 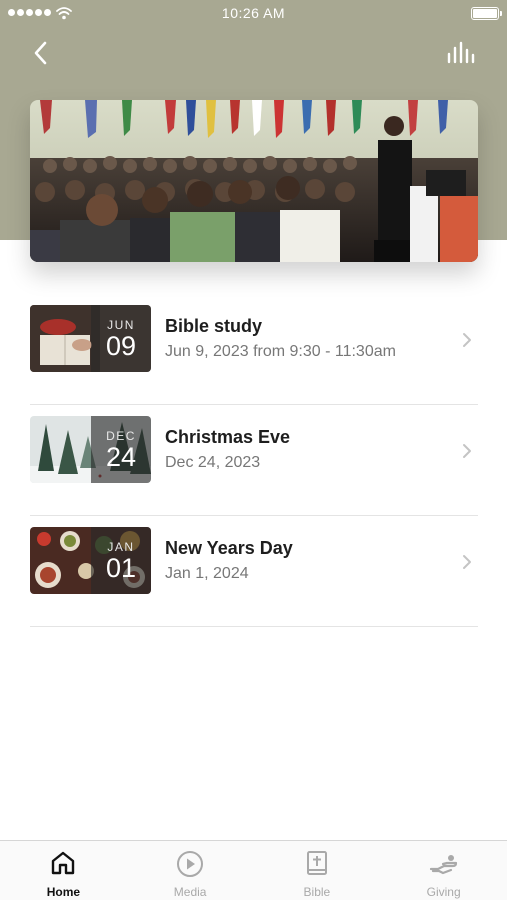 I want to click on event-thumbnail: JAN 01, so click(x=90, y=560).